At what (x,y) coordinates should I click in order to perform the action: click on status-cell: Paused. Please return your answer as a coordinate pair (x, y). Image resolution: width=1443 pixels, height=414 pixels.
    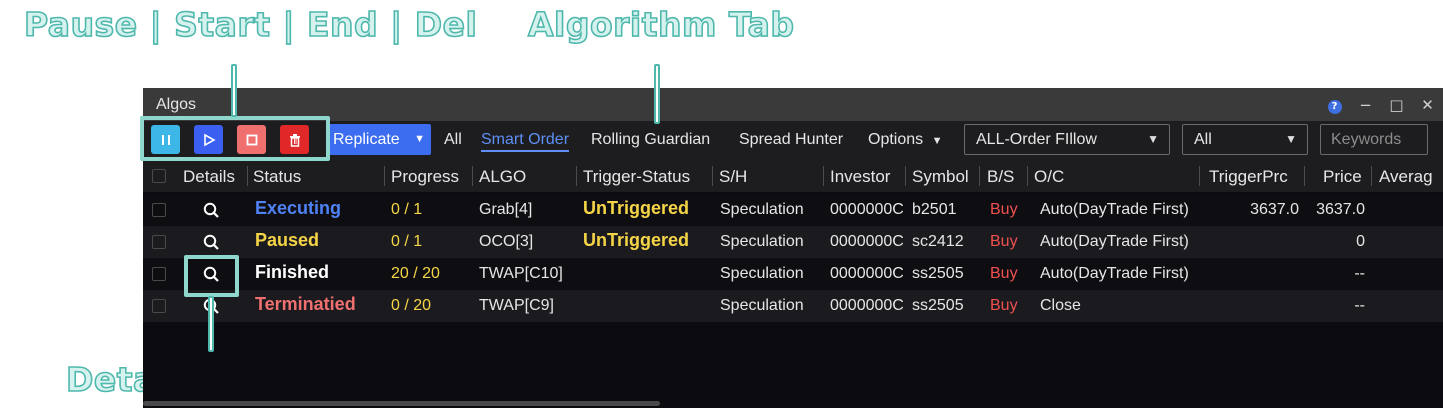
    Looking at the image, I should click on (287, 240).